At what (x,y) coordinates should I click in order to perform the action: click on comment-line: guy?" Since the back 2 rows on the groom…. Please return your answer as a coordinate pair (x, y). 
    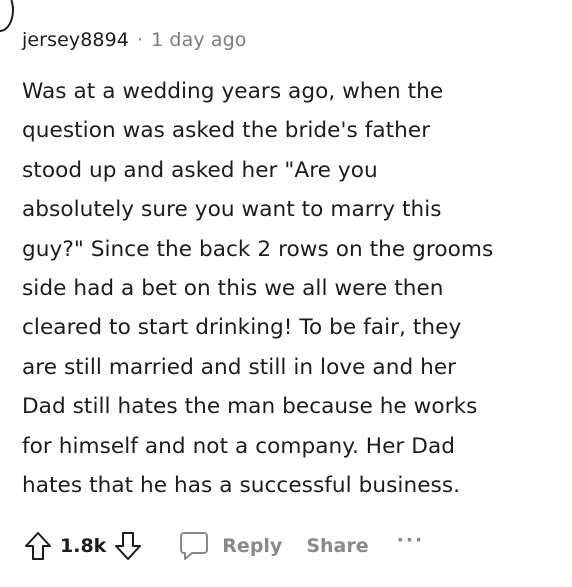
    Looking at the image, I should click on (258, 249).